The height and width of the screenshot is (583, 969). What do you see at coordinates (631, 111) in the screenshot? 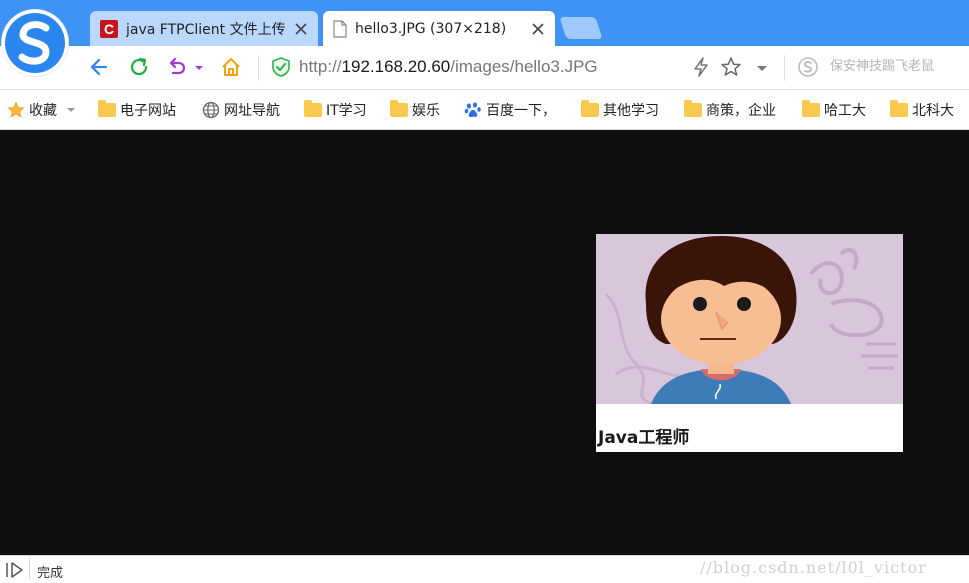
I see `bookmark-label: 其他学习` at bounding box center [631, 111].